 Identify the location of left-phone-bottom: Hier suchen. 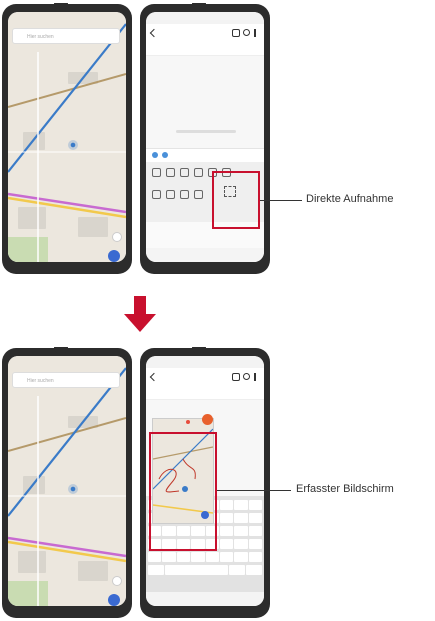
(67, 482).